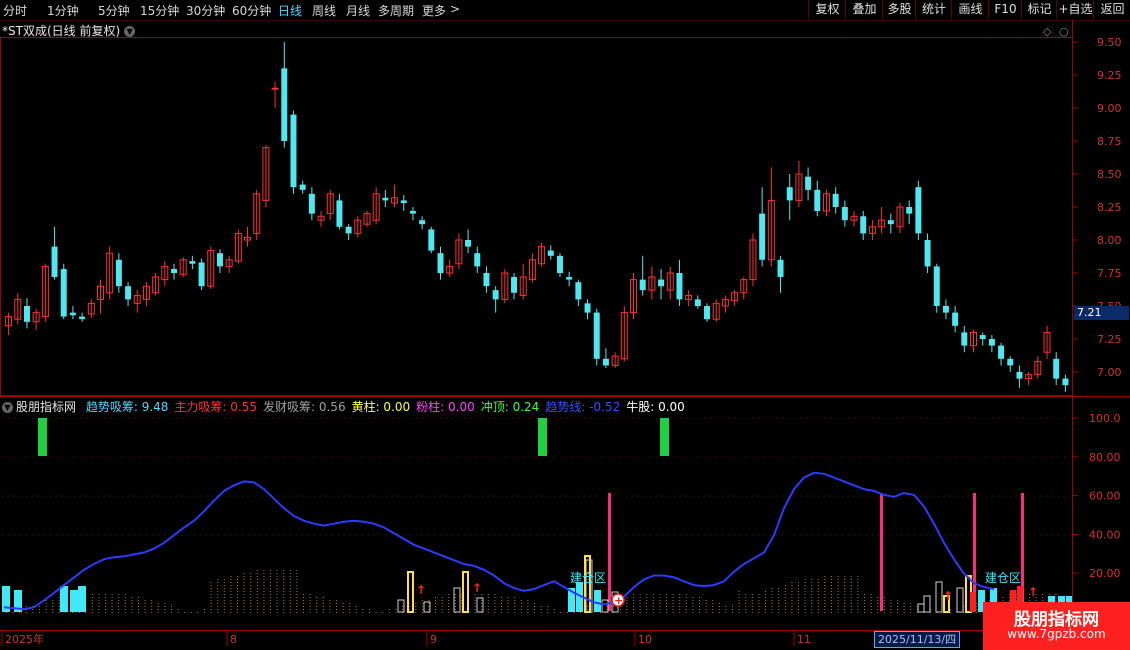  Describe the element at coordinates (583, 407) in the screenshot. I see `indicator-value-6: 趋势线: -0.52` at that location.